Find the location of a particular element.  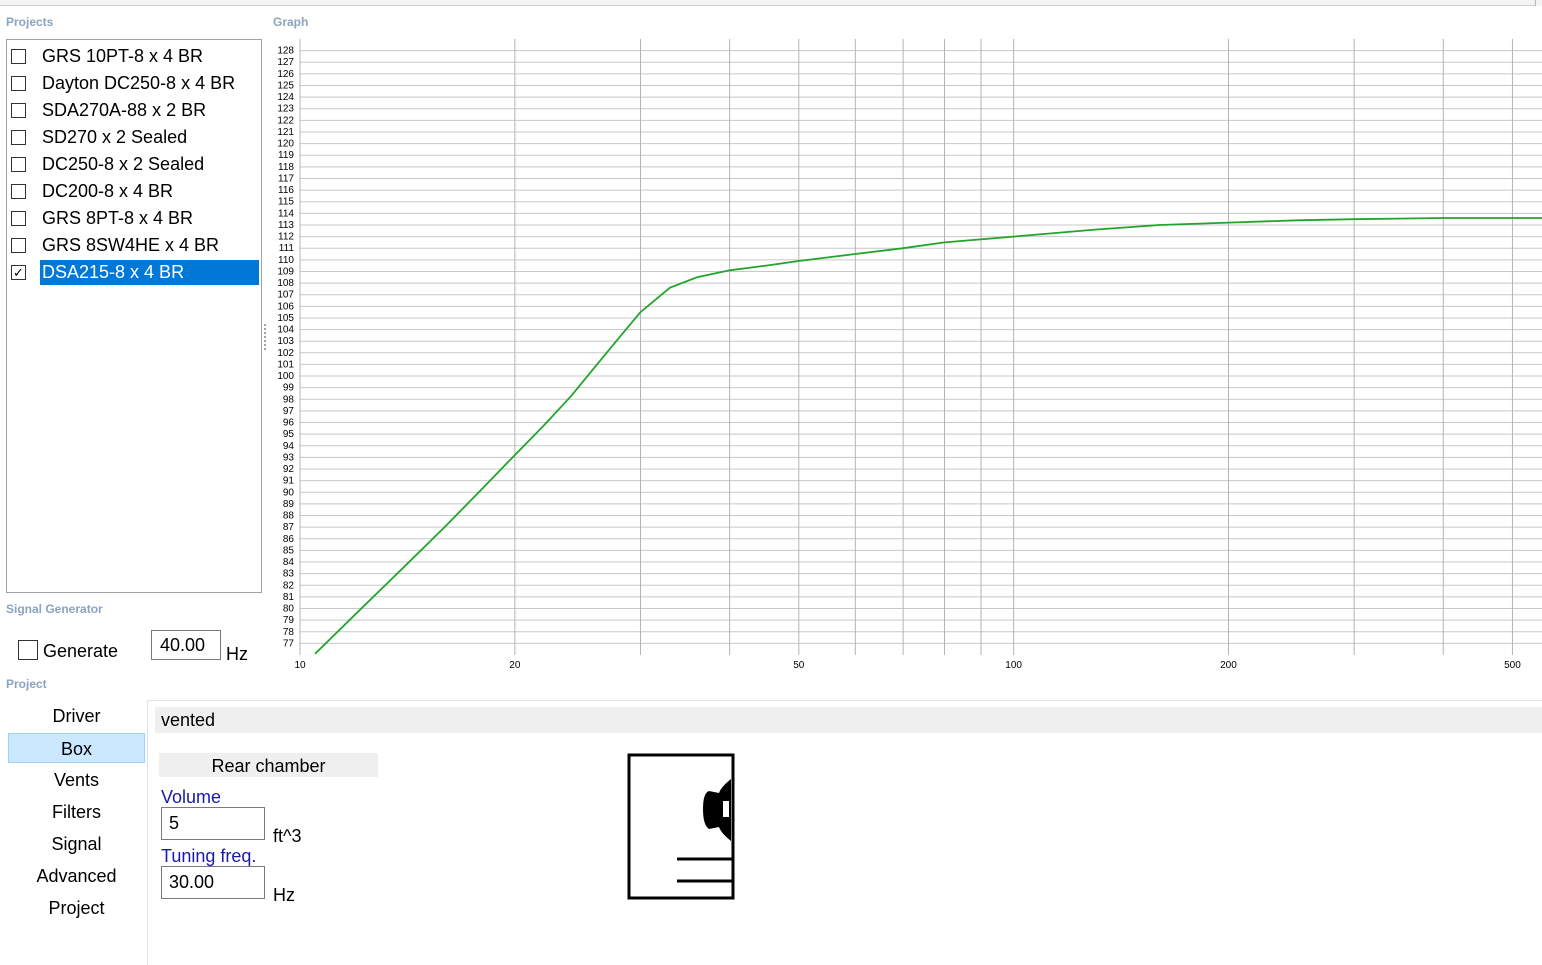

y-tick-label: 110 is located at coordinates (286, 260).